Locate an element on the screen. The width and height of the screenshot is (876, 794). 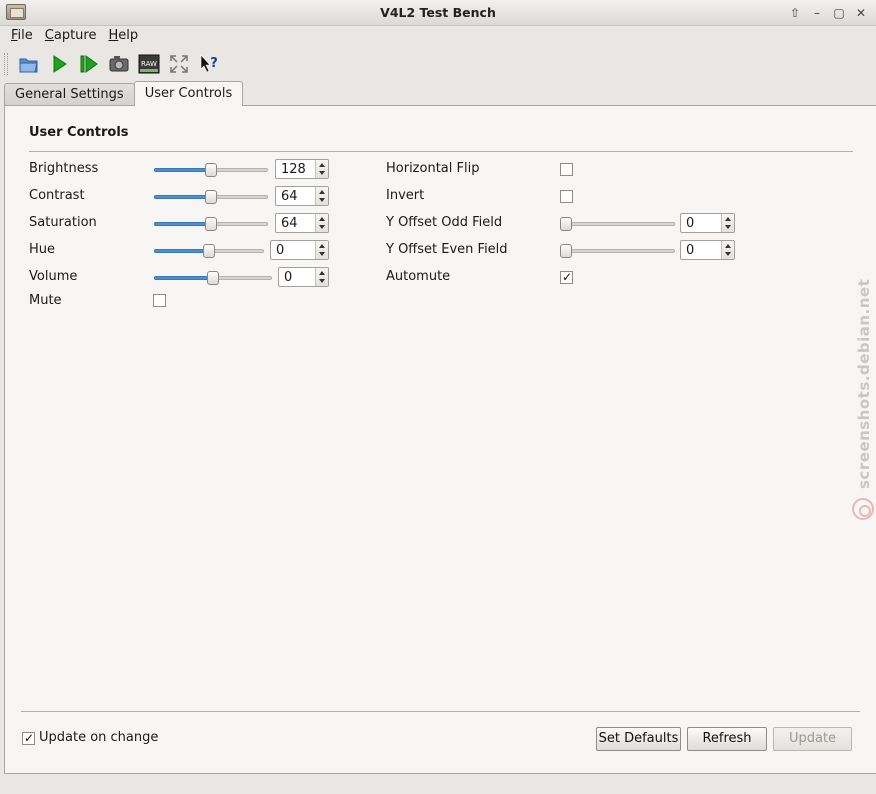
toolbar: RAW ? is located at coordinates (438, 64).